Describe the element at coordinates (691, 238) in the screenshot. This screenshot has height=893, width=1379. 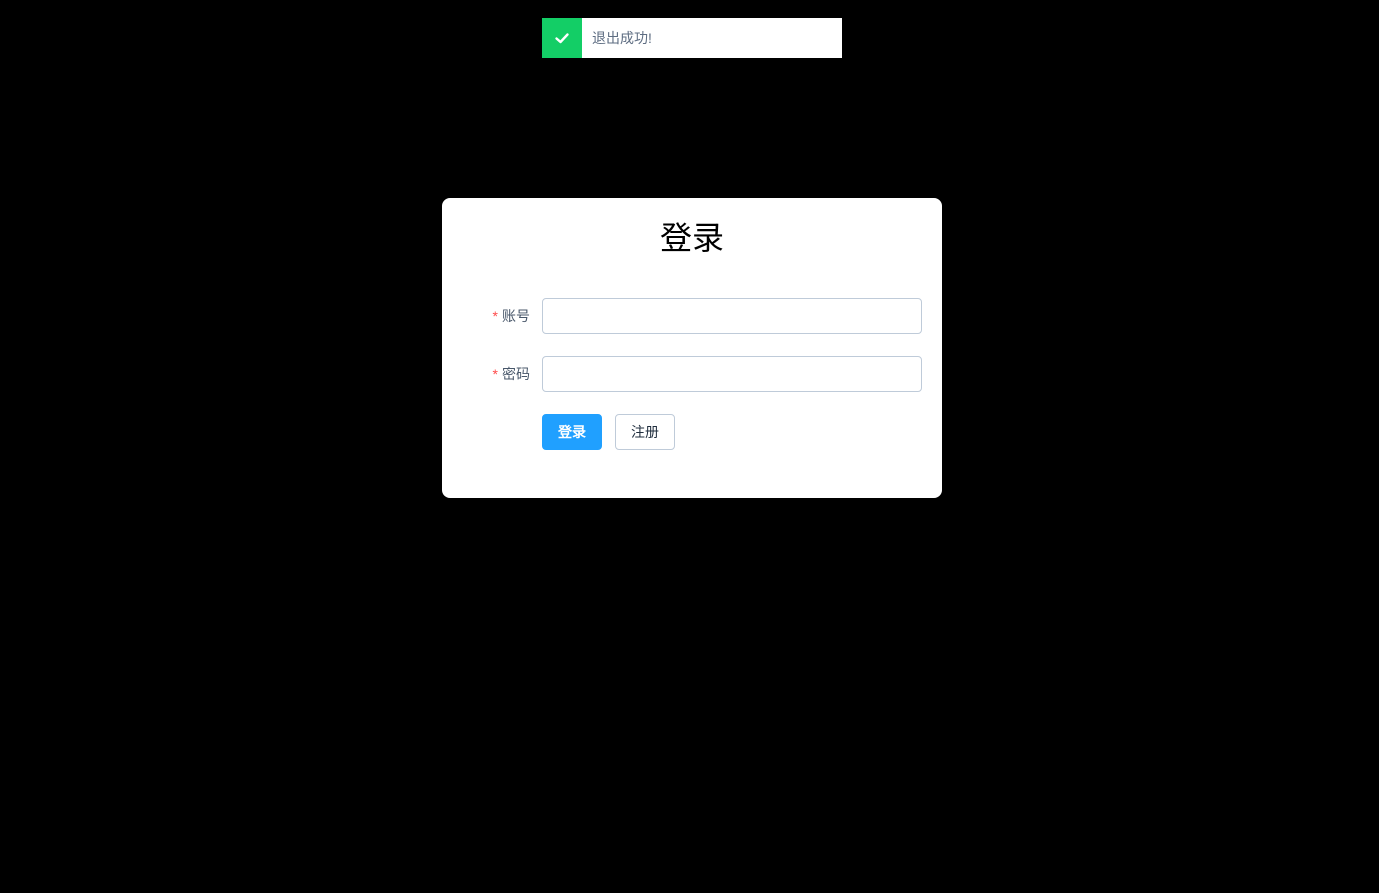
I see `page-title: 登录` at that location.